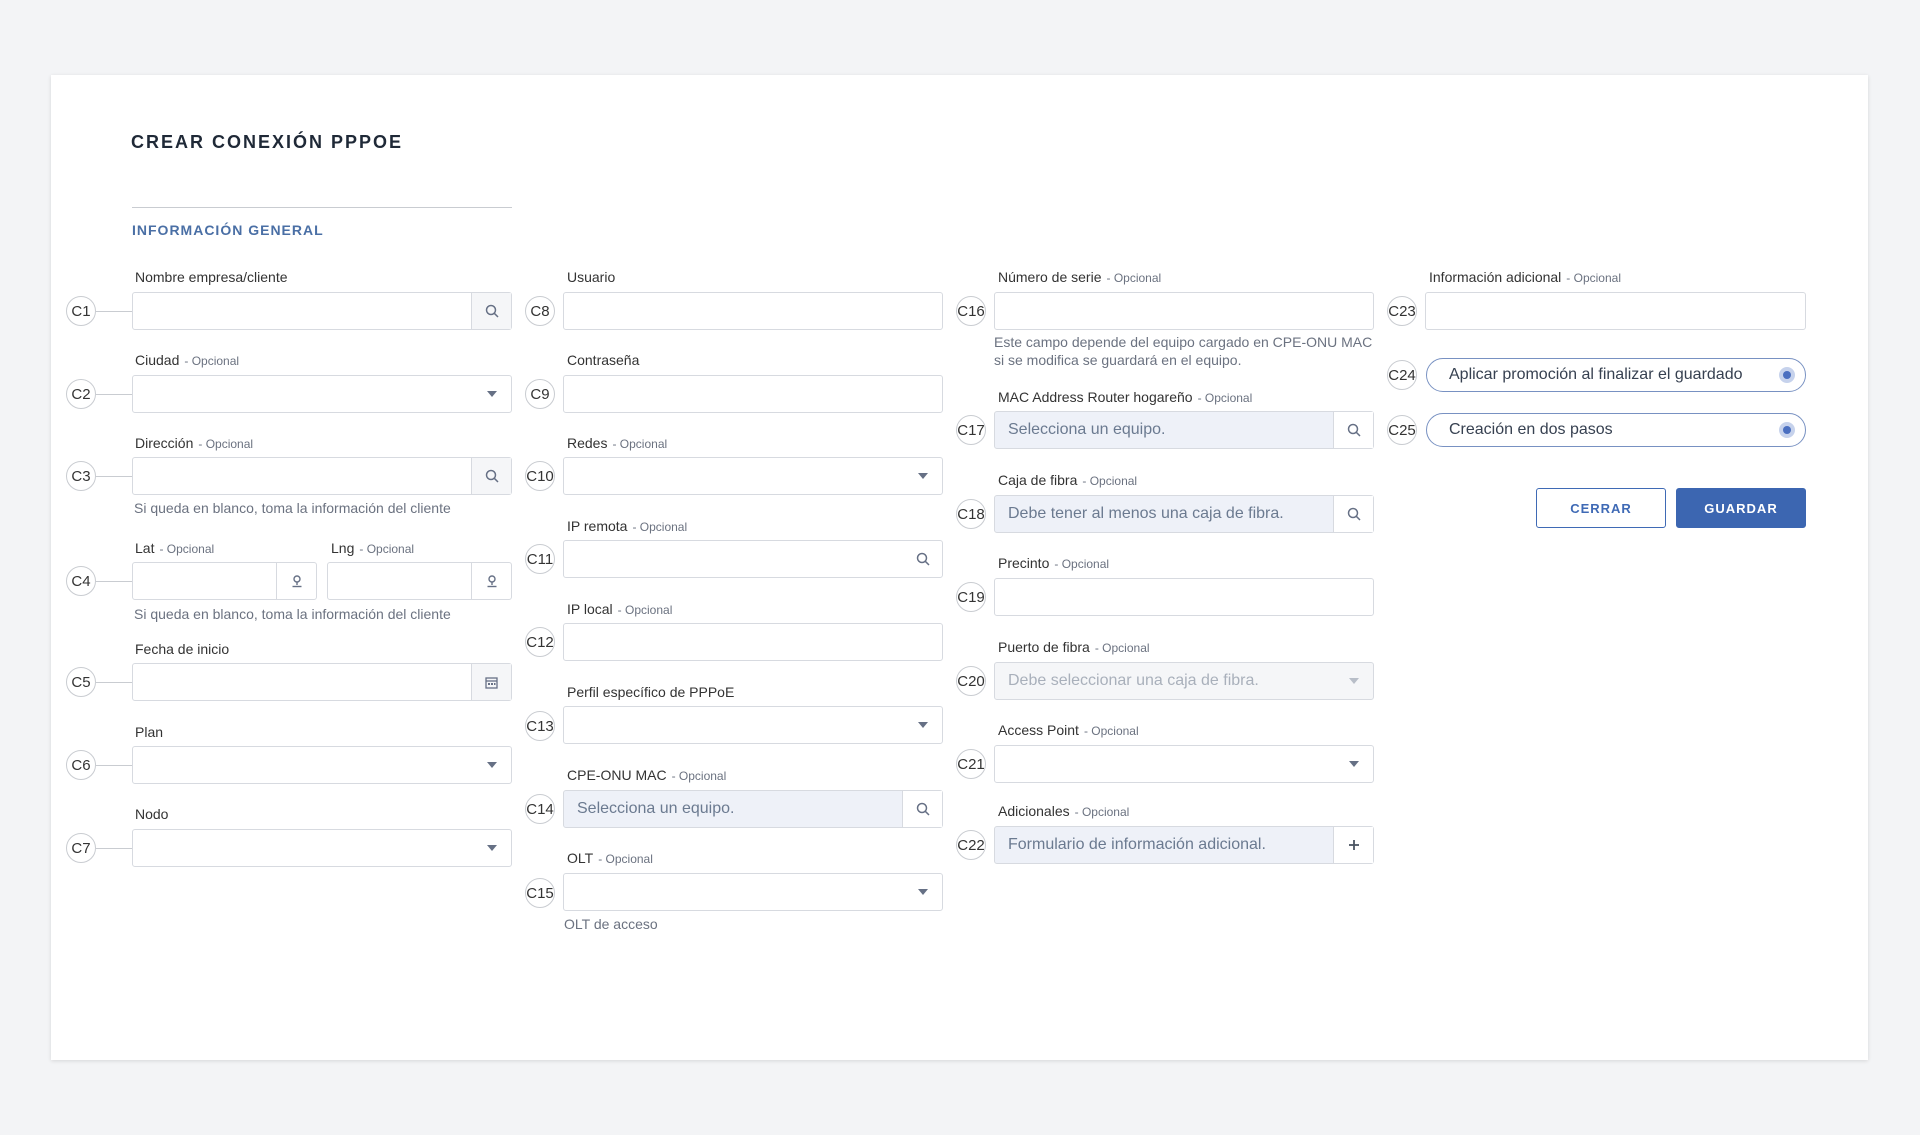 The image size is (1920, 1135). I want to click on usuario-input, so click(753, 311).